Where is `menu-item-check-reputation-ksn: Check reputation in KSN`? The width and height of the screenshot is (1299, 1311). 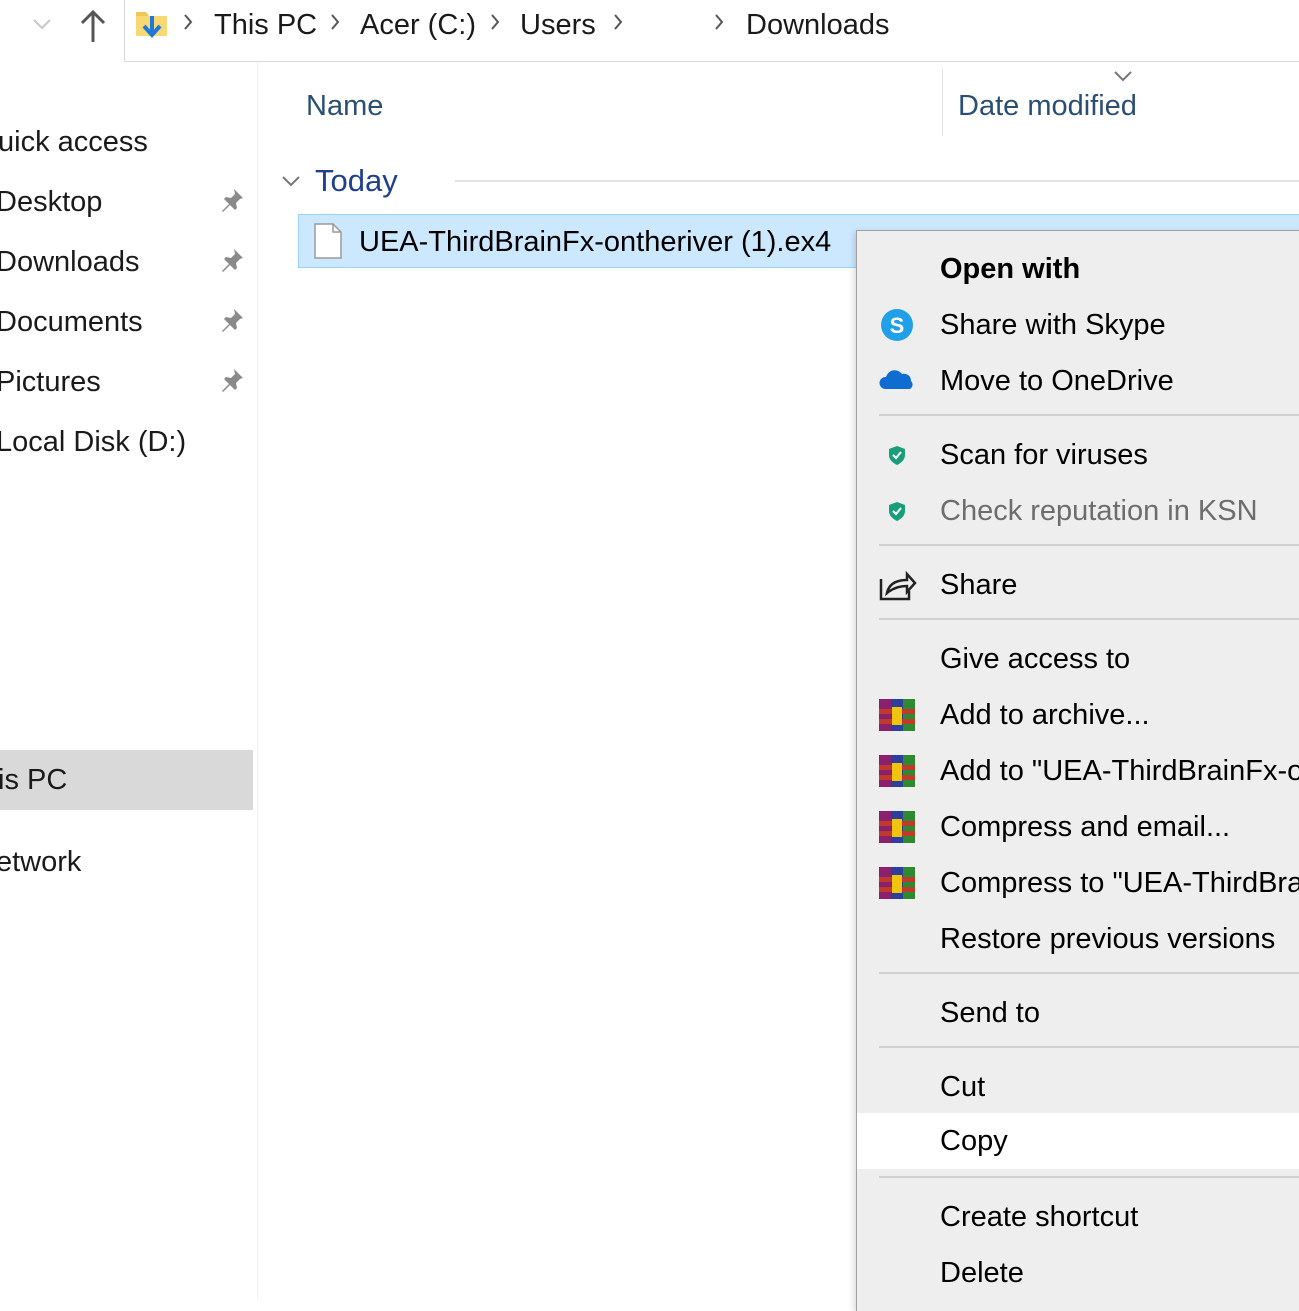
menu-item-check-reputation-ksn: Check reputation in KSN is located at coordinates (1078, 511).